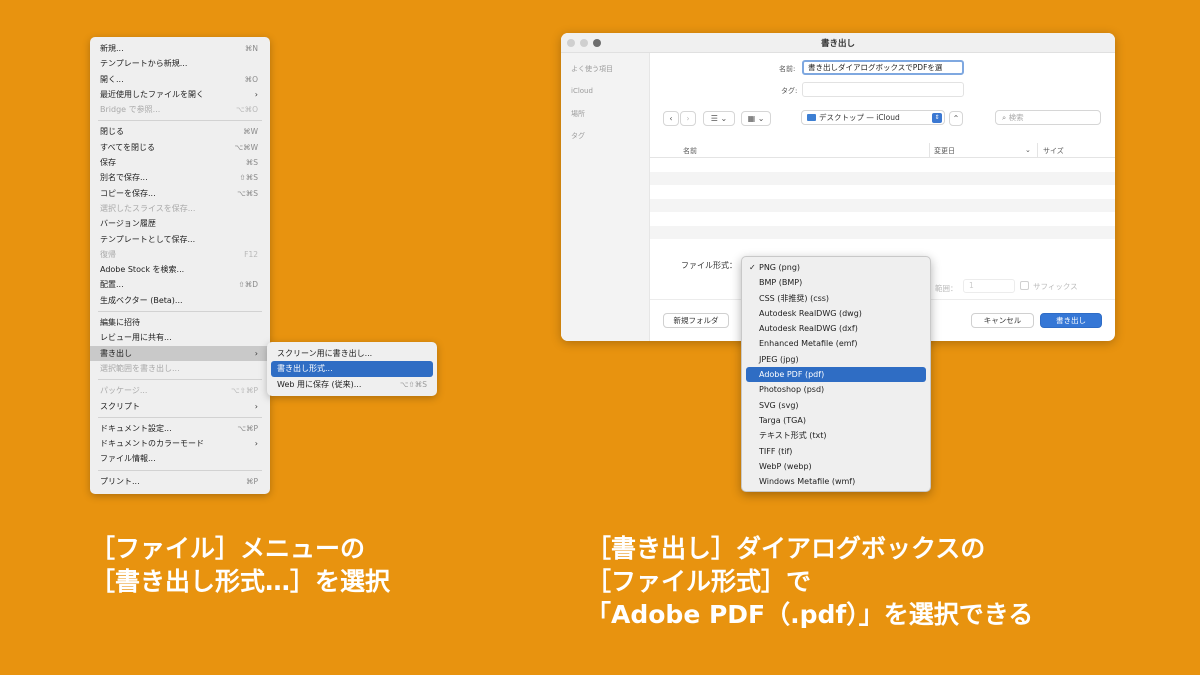  Describe the element at coordinates (883, 67) in the screenshot. I see `filename-input: 書き出しダイアログボックスでPDFを選` at that location.